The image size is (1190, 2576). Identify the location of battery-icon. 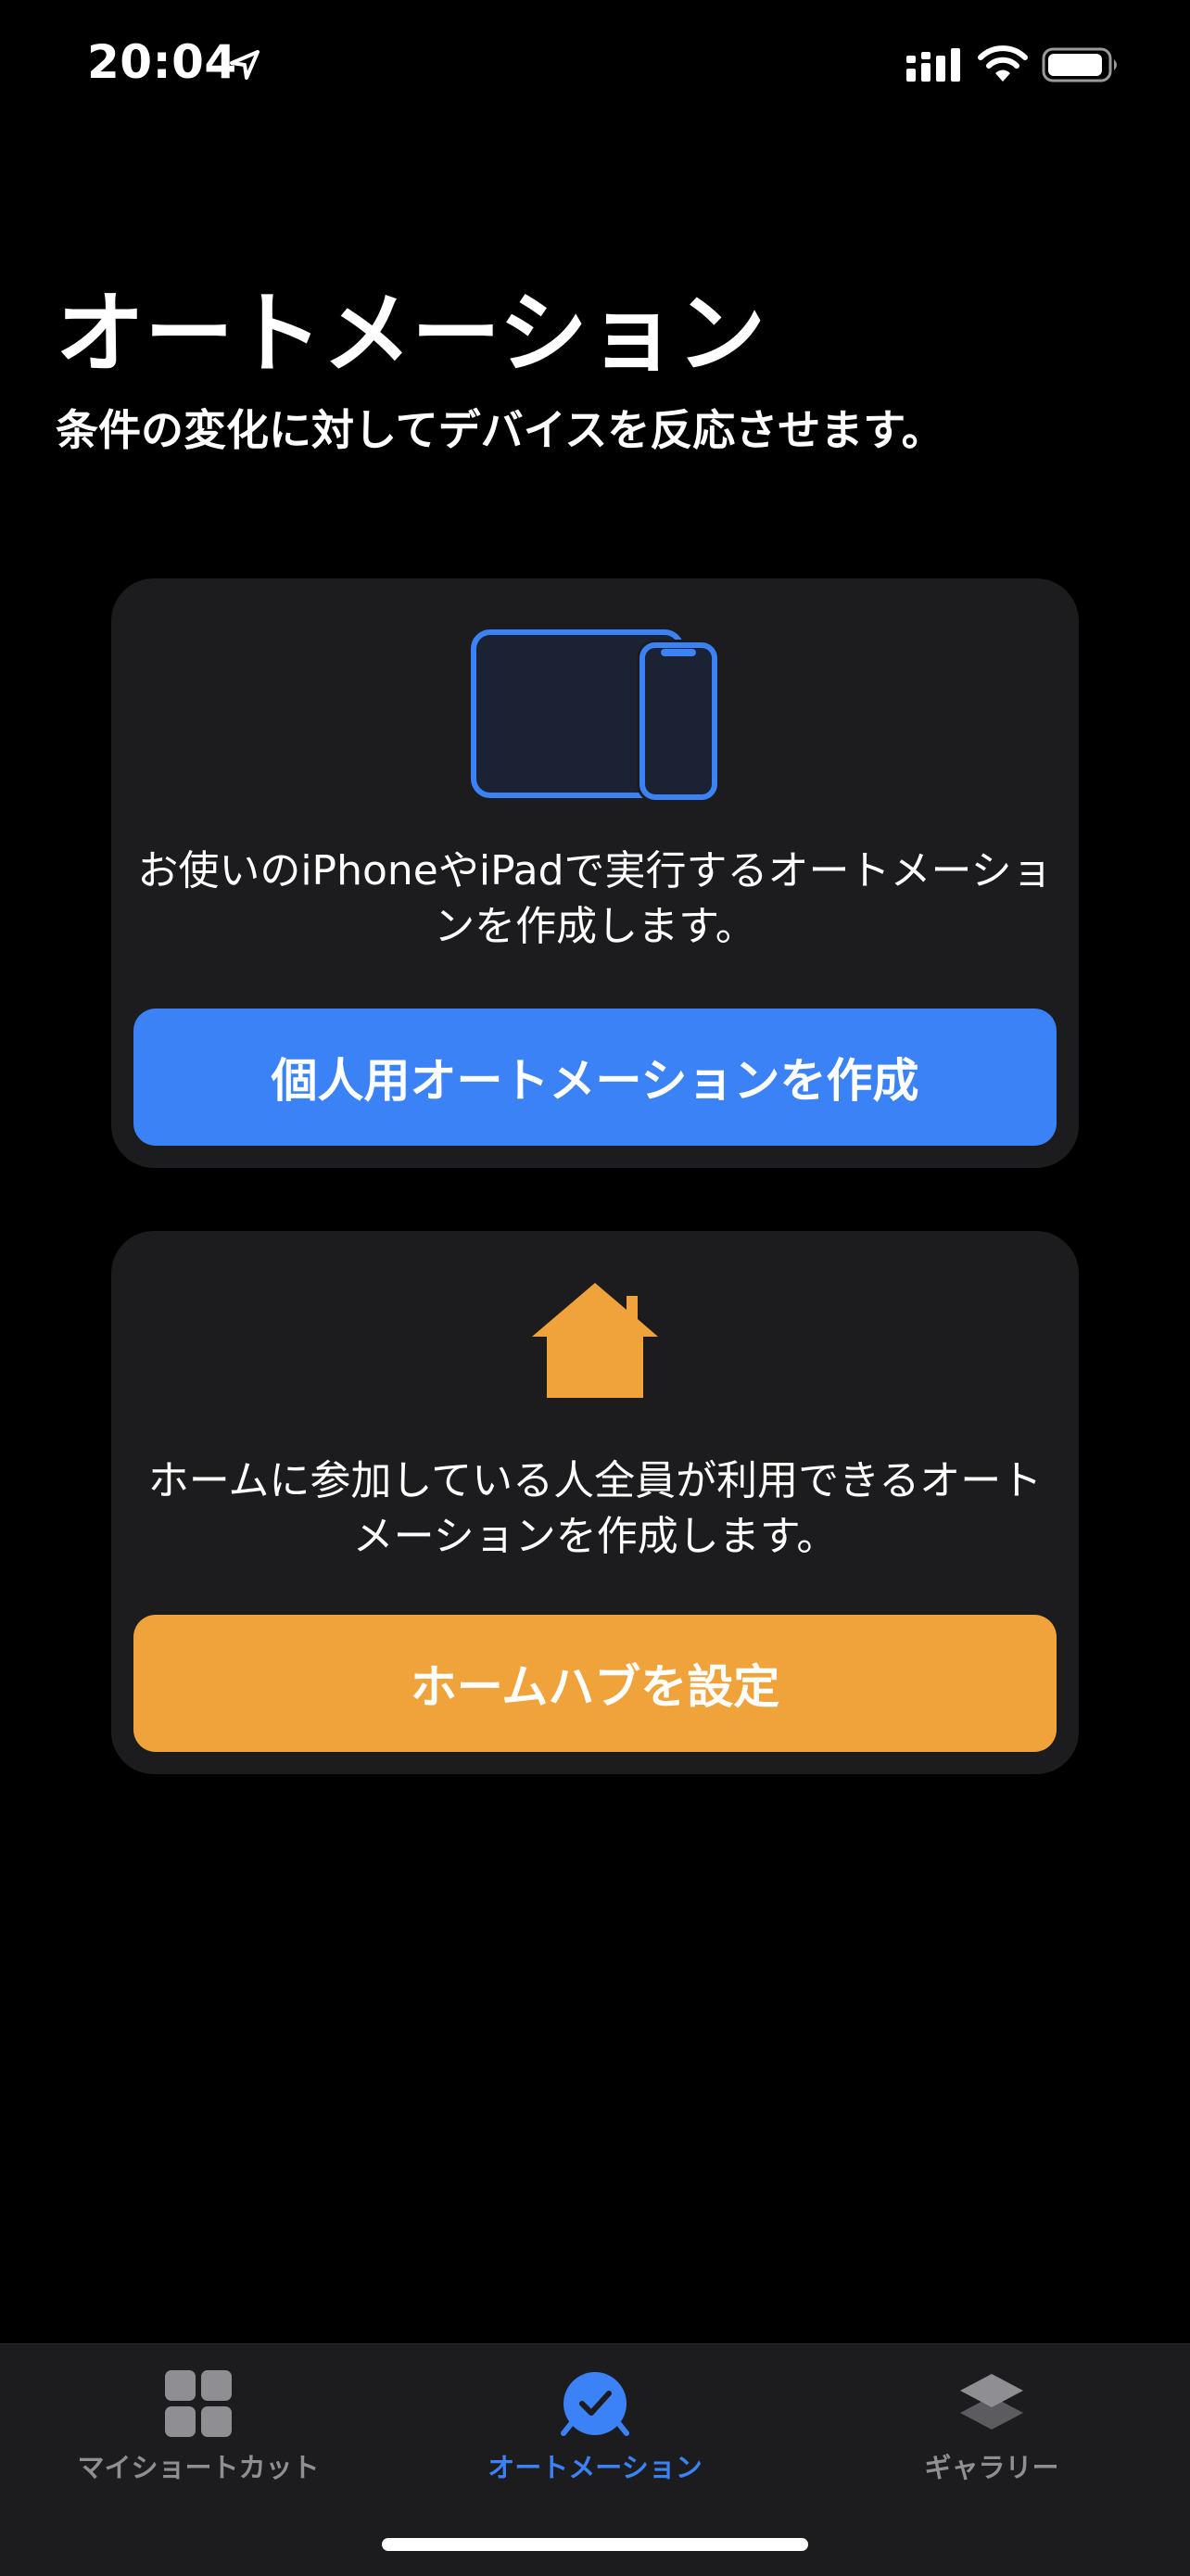
(1079, 64).